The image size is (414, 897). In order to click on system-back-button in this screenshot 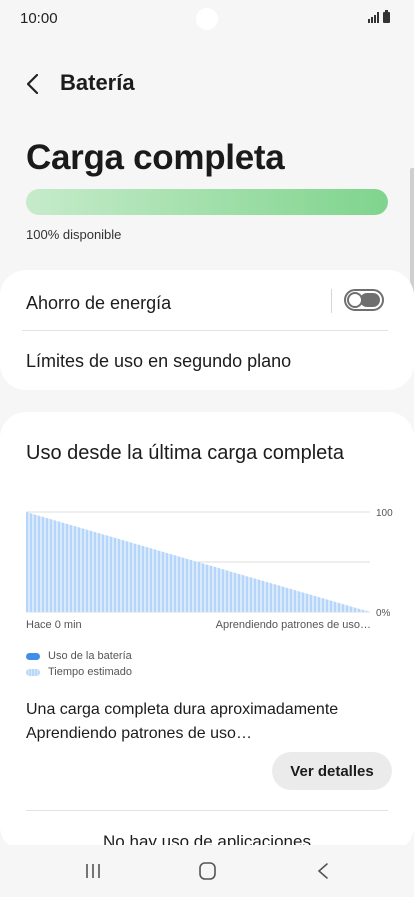, I will do `click(323, 871)`.